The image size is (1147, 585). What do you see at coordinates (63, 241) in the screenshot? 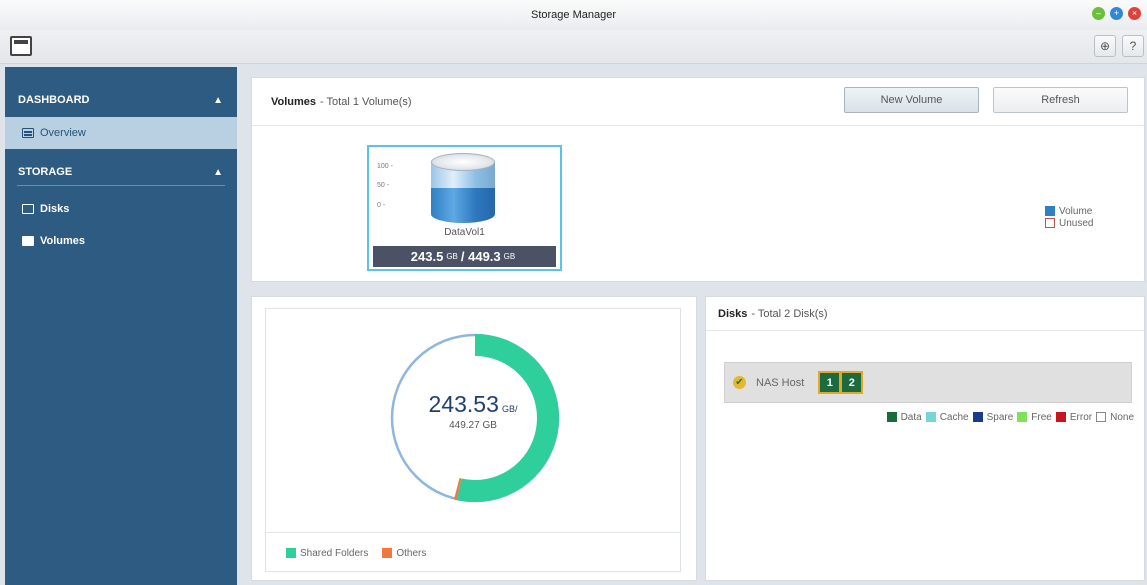
I see `sidebar-item-label: Volumes` at bounding box center [63, 241].